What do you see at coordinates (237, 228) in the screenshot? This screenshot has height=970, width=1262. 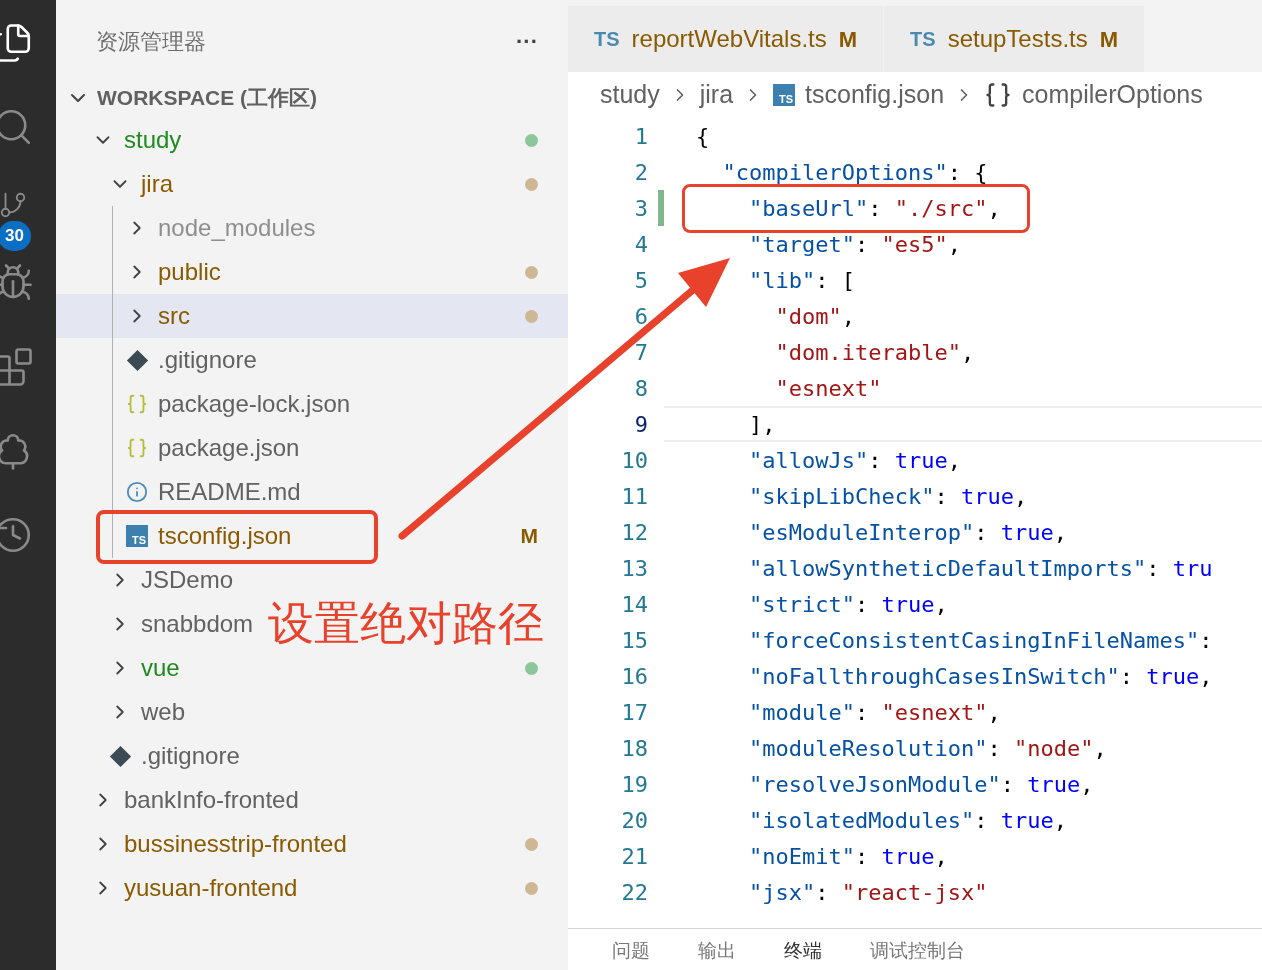 I see `folder-item: node_modules` at bounding box center [237, 228].